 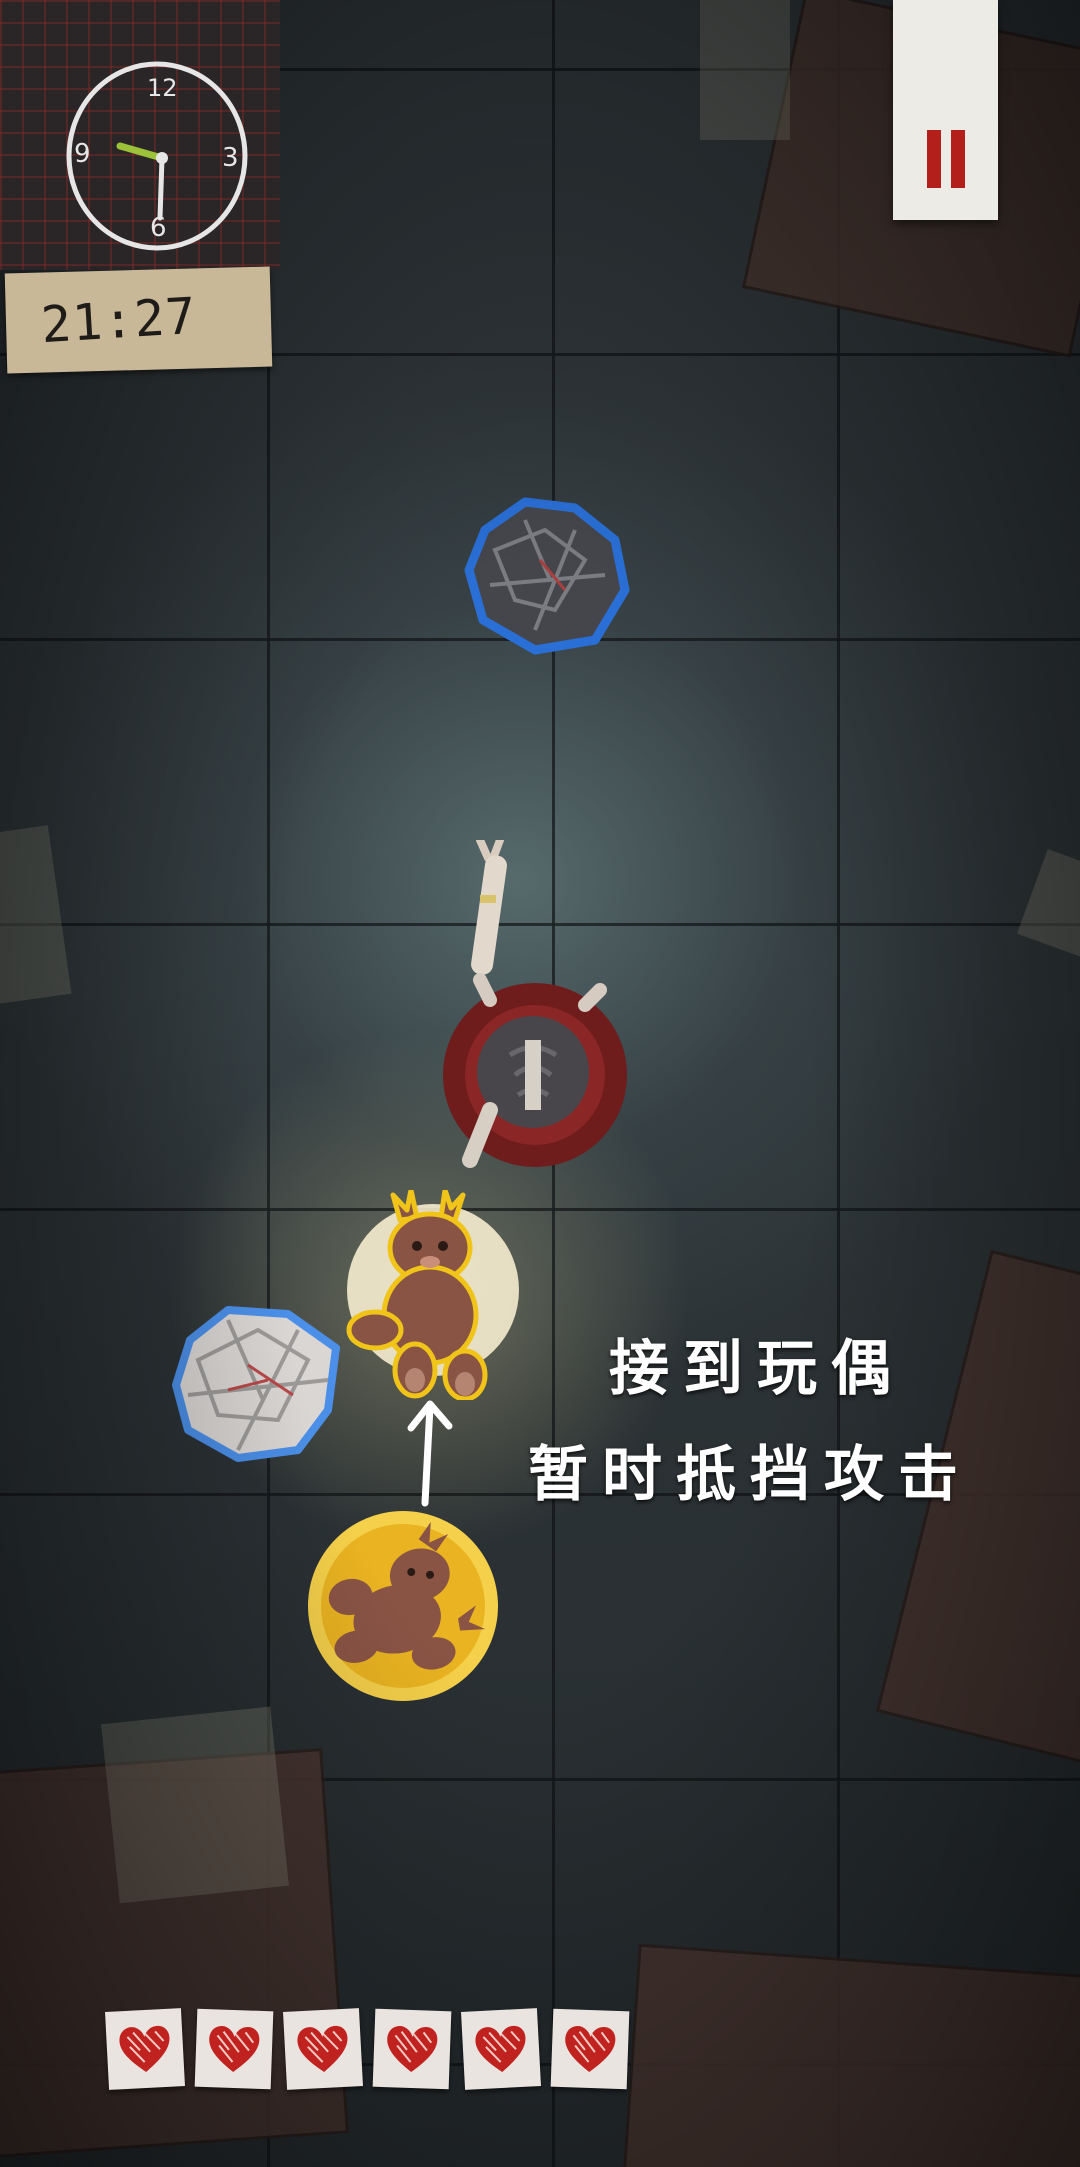 I want to click on time-text: 21:27, so click(x=118, y=320).